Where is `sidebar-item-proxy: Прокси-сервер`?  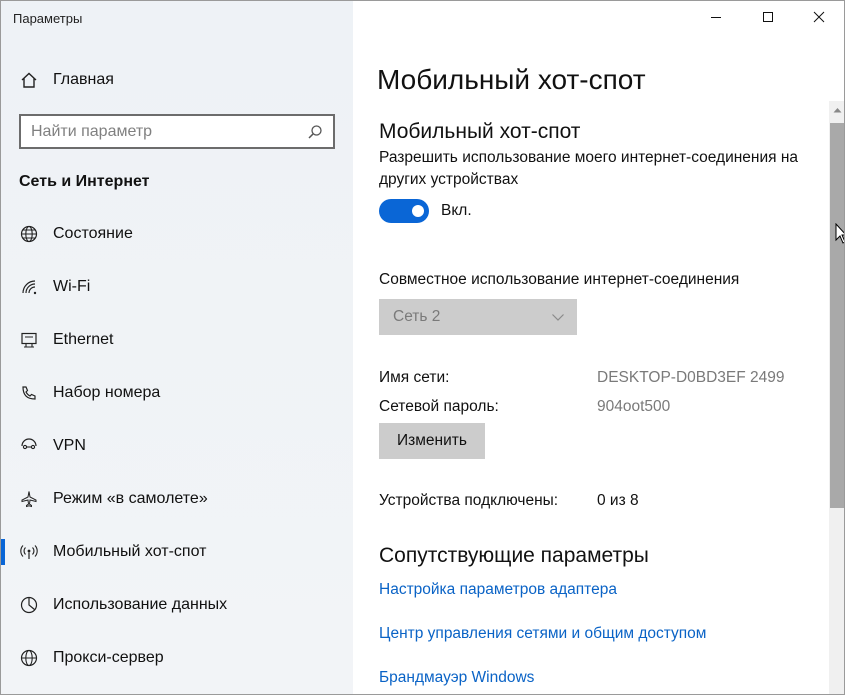
sidebar-item-proxy: Прокси-сервер is located at coordinates (177, 657).